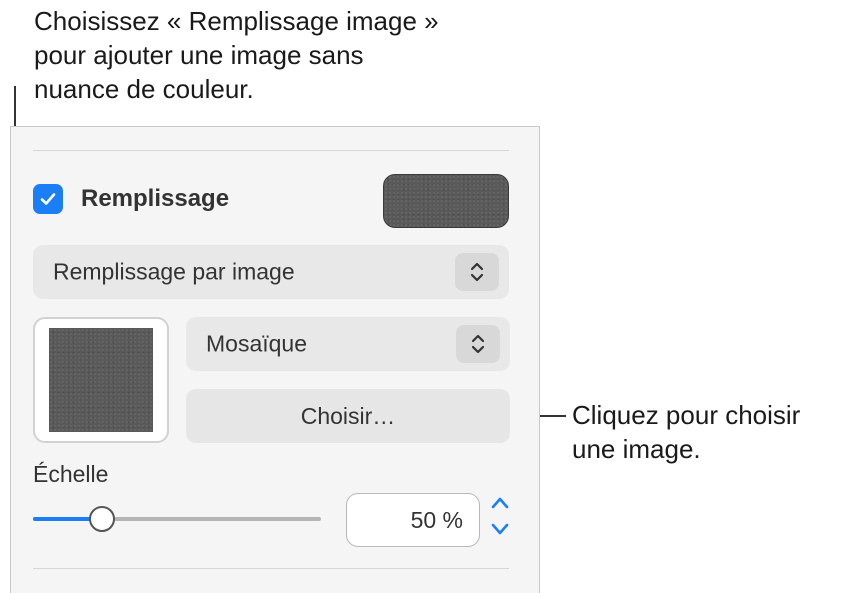 This screenshot has width=844, height=593. Describe the element at coordinates (174, 271) in the screenshot. I see `fill-type-value: Remplissage par image` at that location.